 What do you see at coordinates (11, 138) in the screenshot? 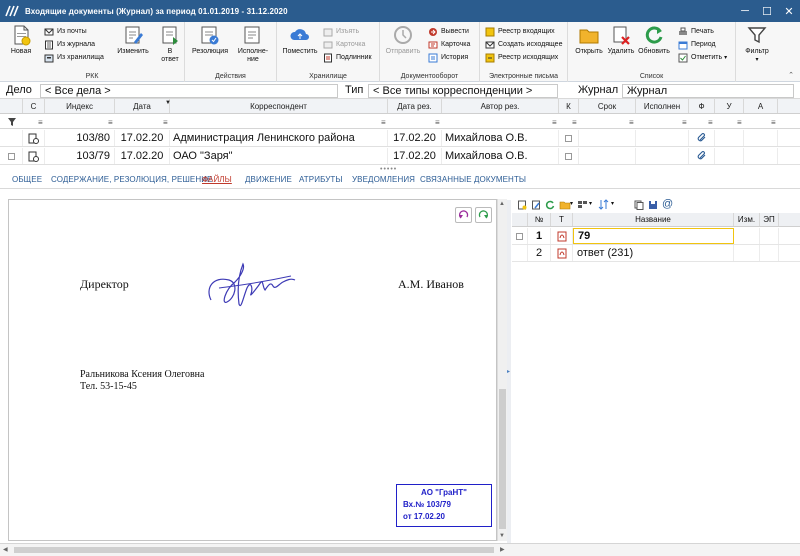
I see `row-selector` at bounding box center [11, 138].